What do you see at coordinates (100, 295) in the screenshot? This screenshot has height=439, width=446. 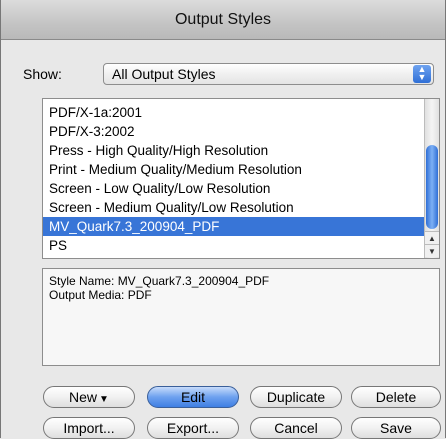 I see `output-media-text: Output Media: PDF` at bounding box center [100, 295].